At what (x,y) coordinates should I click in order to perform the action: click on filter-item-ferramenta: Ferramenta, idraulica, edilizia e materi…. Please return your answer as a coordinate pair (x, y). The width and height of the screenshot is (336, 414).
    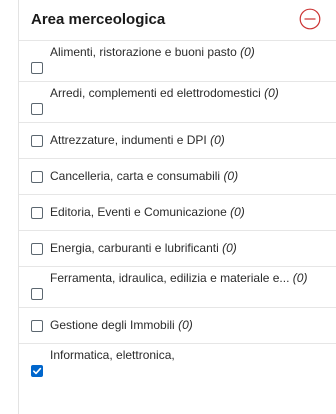
    Looking at the image, I should click on (177, 286).